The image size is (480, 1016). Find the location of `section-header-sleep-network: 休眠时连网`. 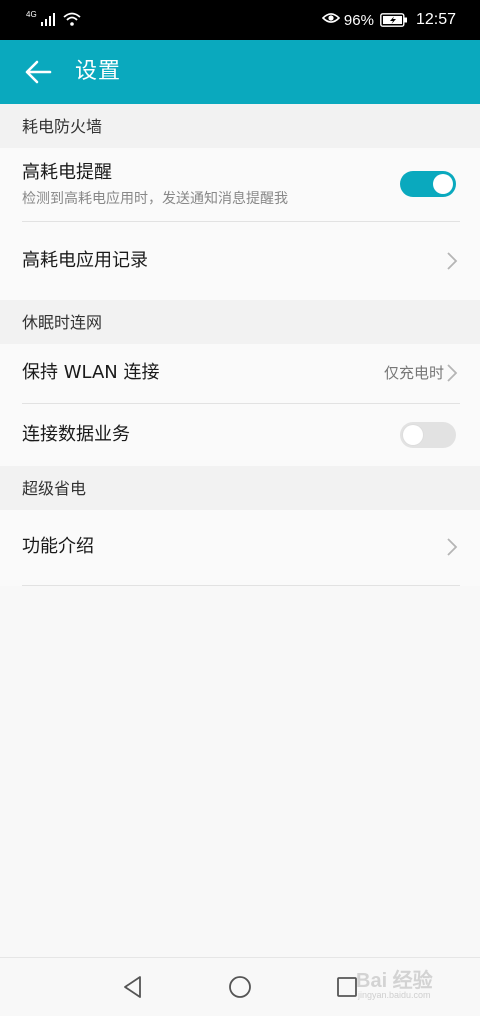

section-header-sleep-network: 休眠时连网 is located at coordinates (240, 322).